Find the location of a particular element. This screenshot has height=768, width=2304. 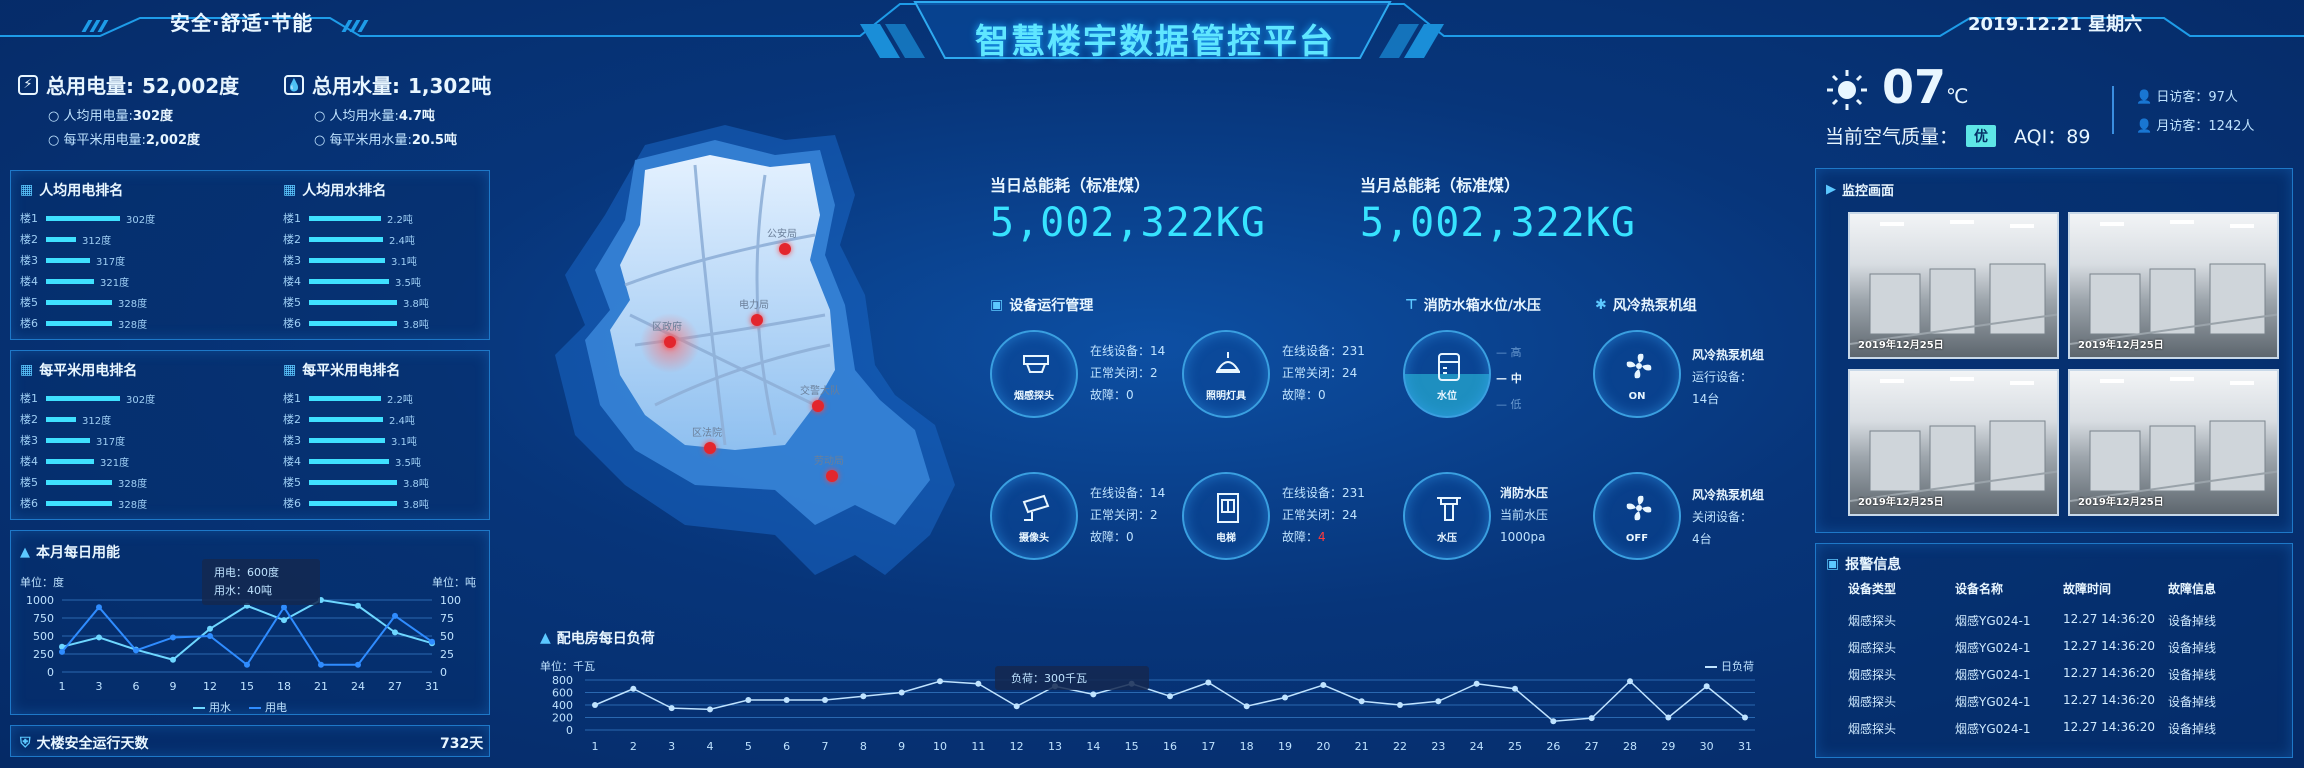

alarm-cell: 12.27 14:36:20 is located at coordinates (2109, 646).